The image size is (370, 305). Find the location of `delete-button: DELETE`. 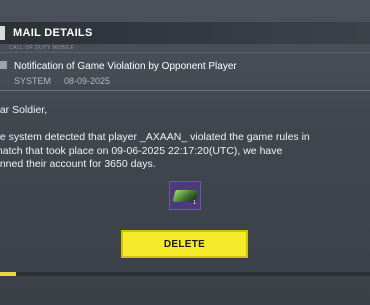

delete-button: DELETE is located at coordinates (184, 244).